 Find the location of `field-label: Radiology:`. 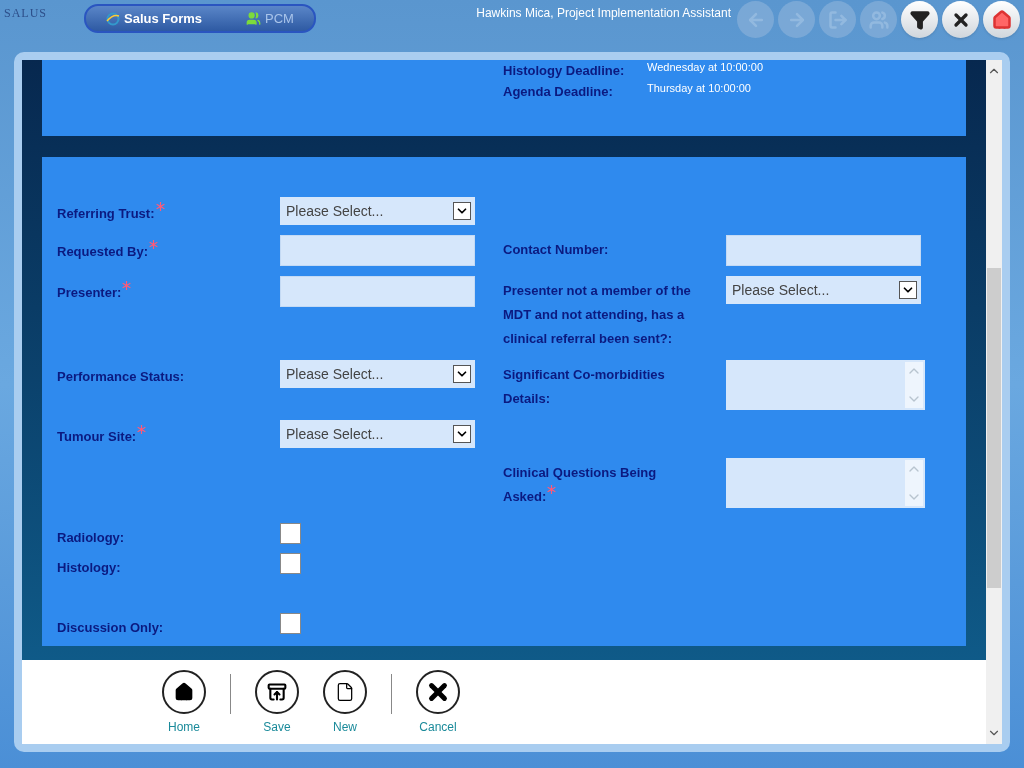

field-label: Radiology: is located at coordinates (91, 537).